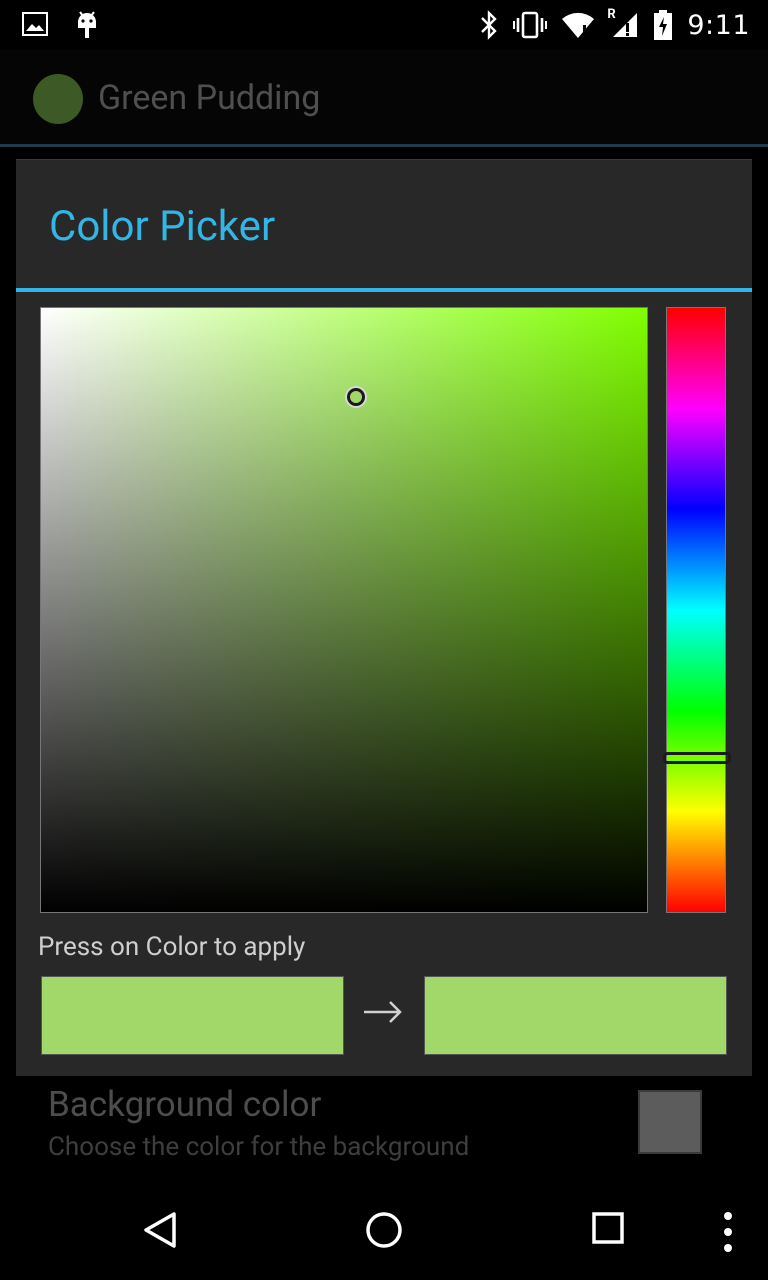 The image size is (768, 1280). What do you see at coordinates (530, 25) in the screenshot?
I see `vibrate-icon` at bounding box center [530, 25].